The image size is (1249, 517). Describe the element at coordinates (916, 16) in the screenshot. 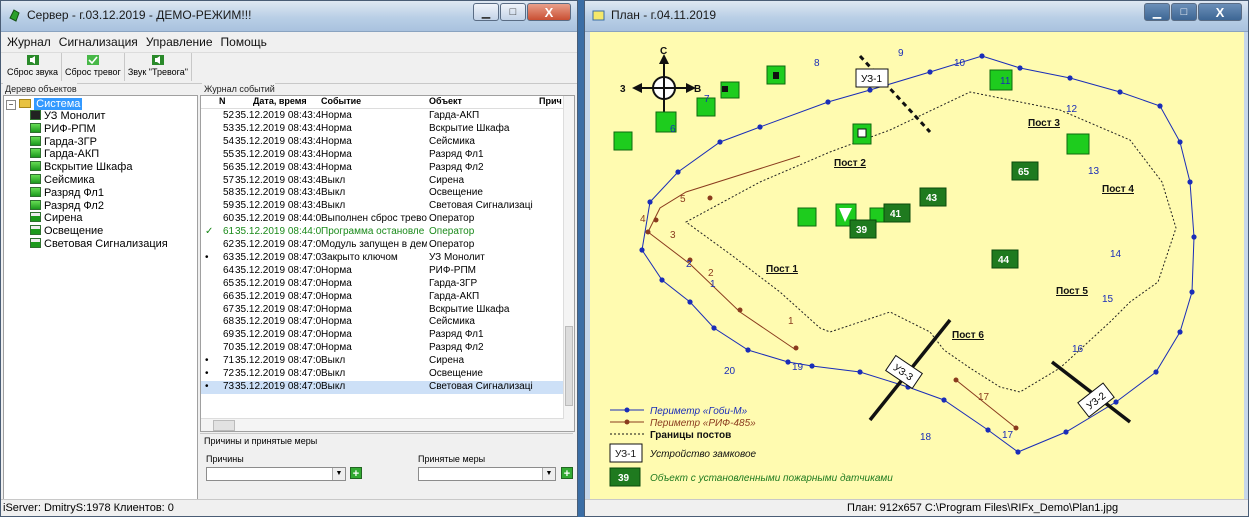

I see `plan-titlebar: План - г.04.11.2019 ▁ □ X` at that location.